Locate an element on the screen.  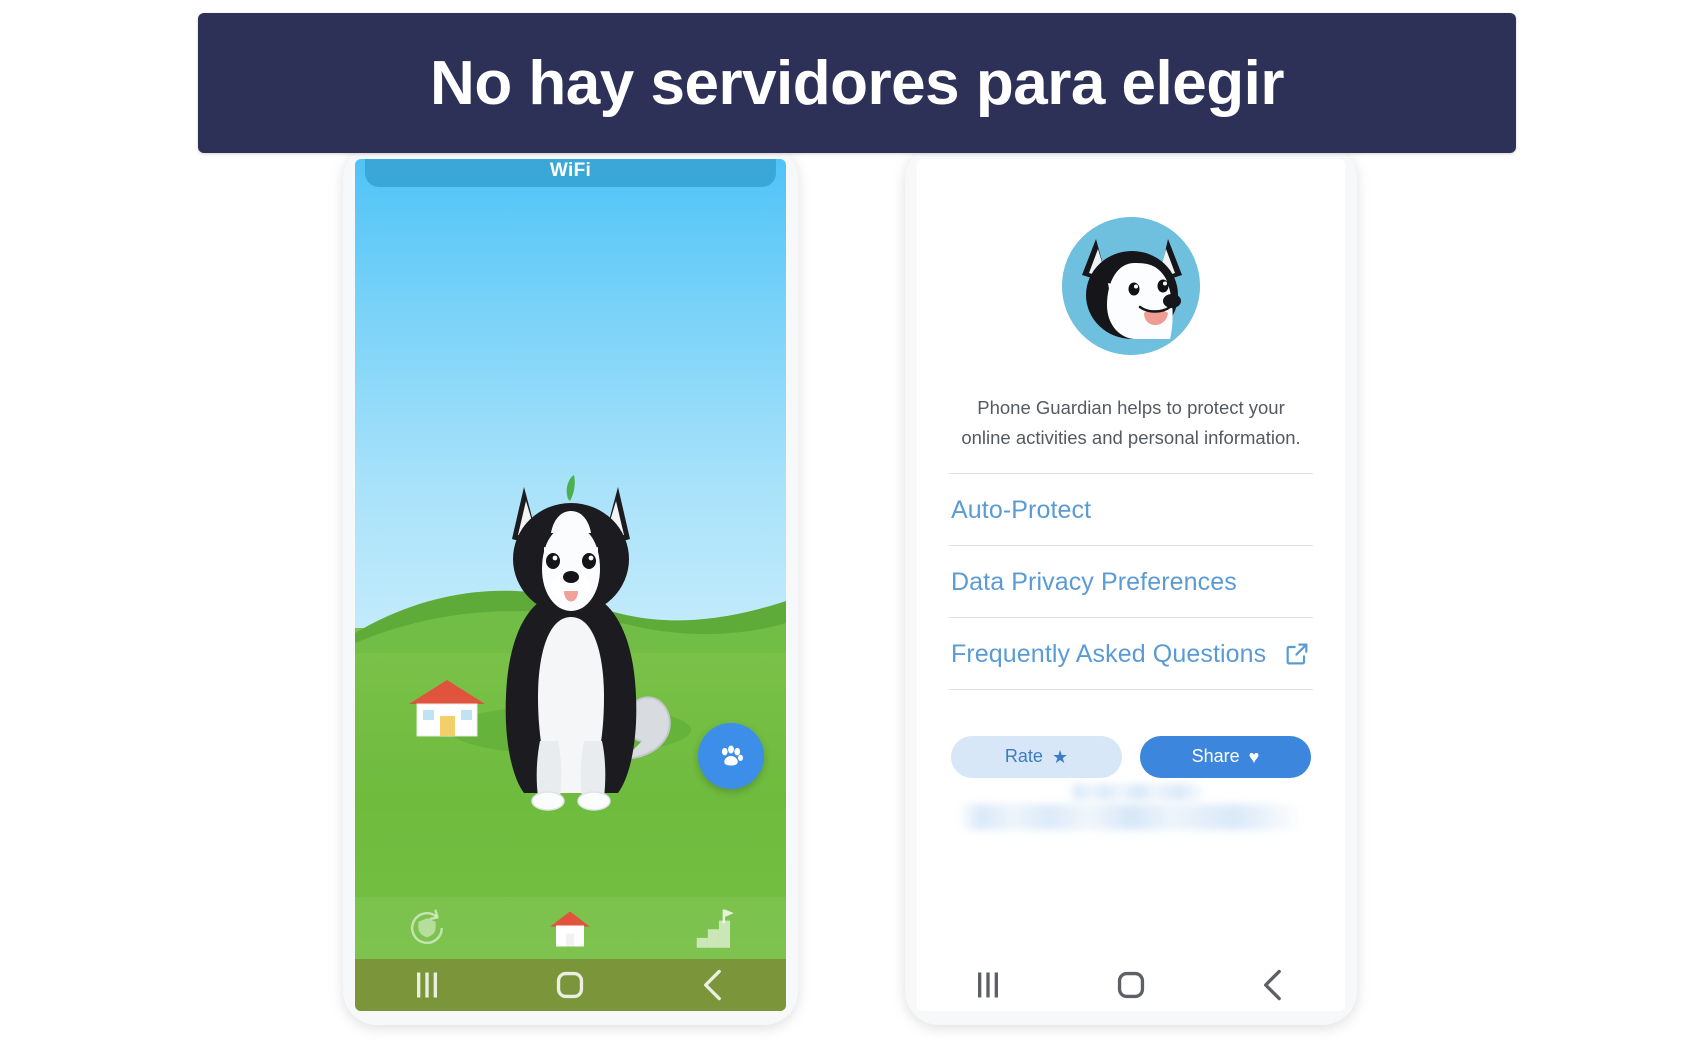
shield-refresh-icon is located at coordinates (427, 928).